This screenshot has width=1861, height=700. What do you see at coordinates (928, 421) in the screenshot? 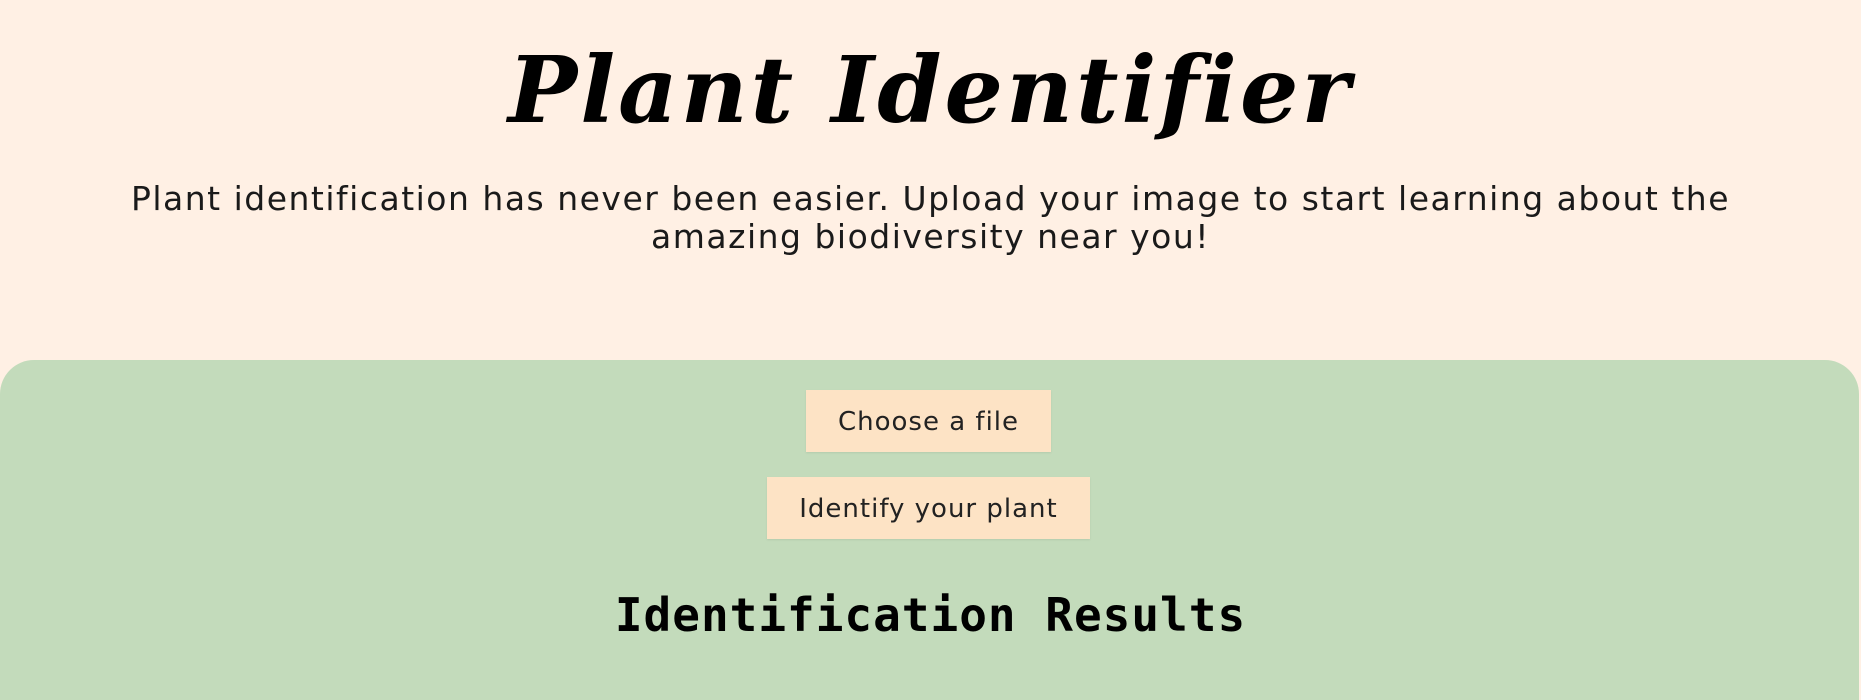
I see `choose-file-button: Choose a file` at bounding box center [928, 421].